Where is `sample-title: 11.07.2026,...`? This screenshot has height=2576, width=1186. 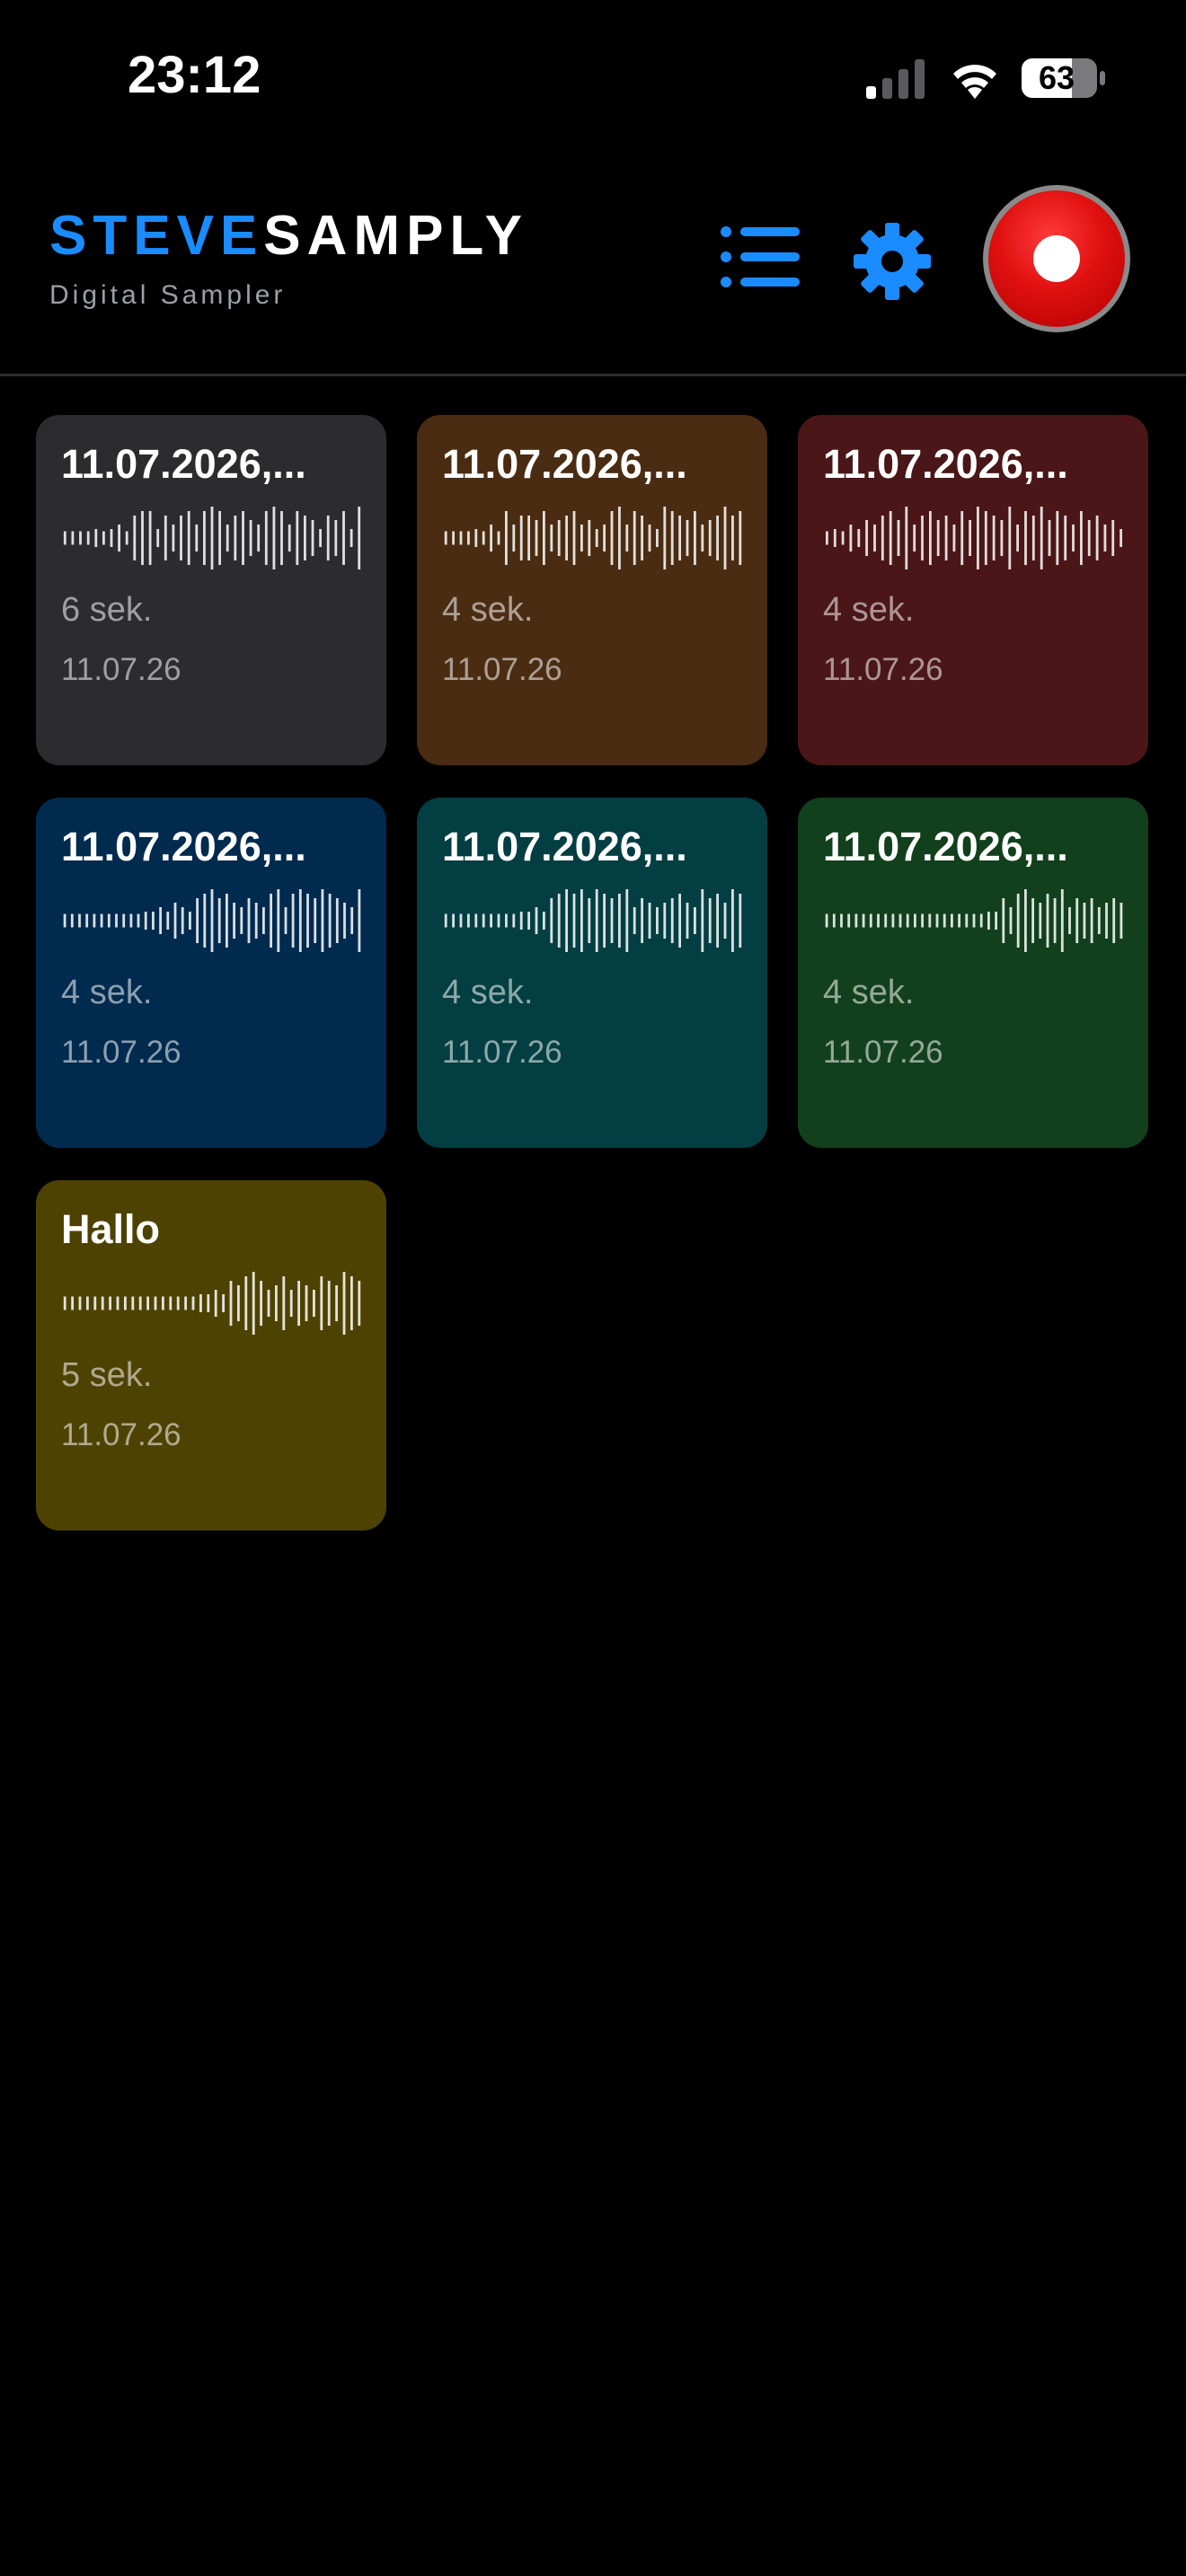 sample-title: 11.07.2026,... is located at coordinates (183, 464).